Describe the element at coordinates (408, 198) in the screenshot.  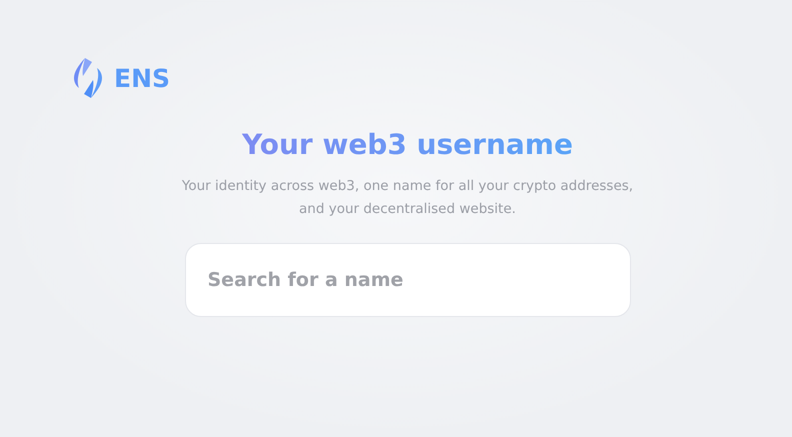
I see `subtitle: Your identity across web3, one name for all your crypto addresses, and your decentralised website.` at that location.